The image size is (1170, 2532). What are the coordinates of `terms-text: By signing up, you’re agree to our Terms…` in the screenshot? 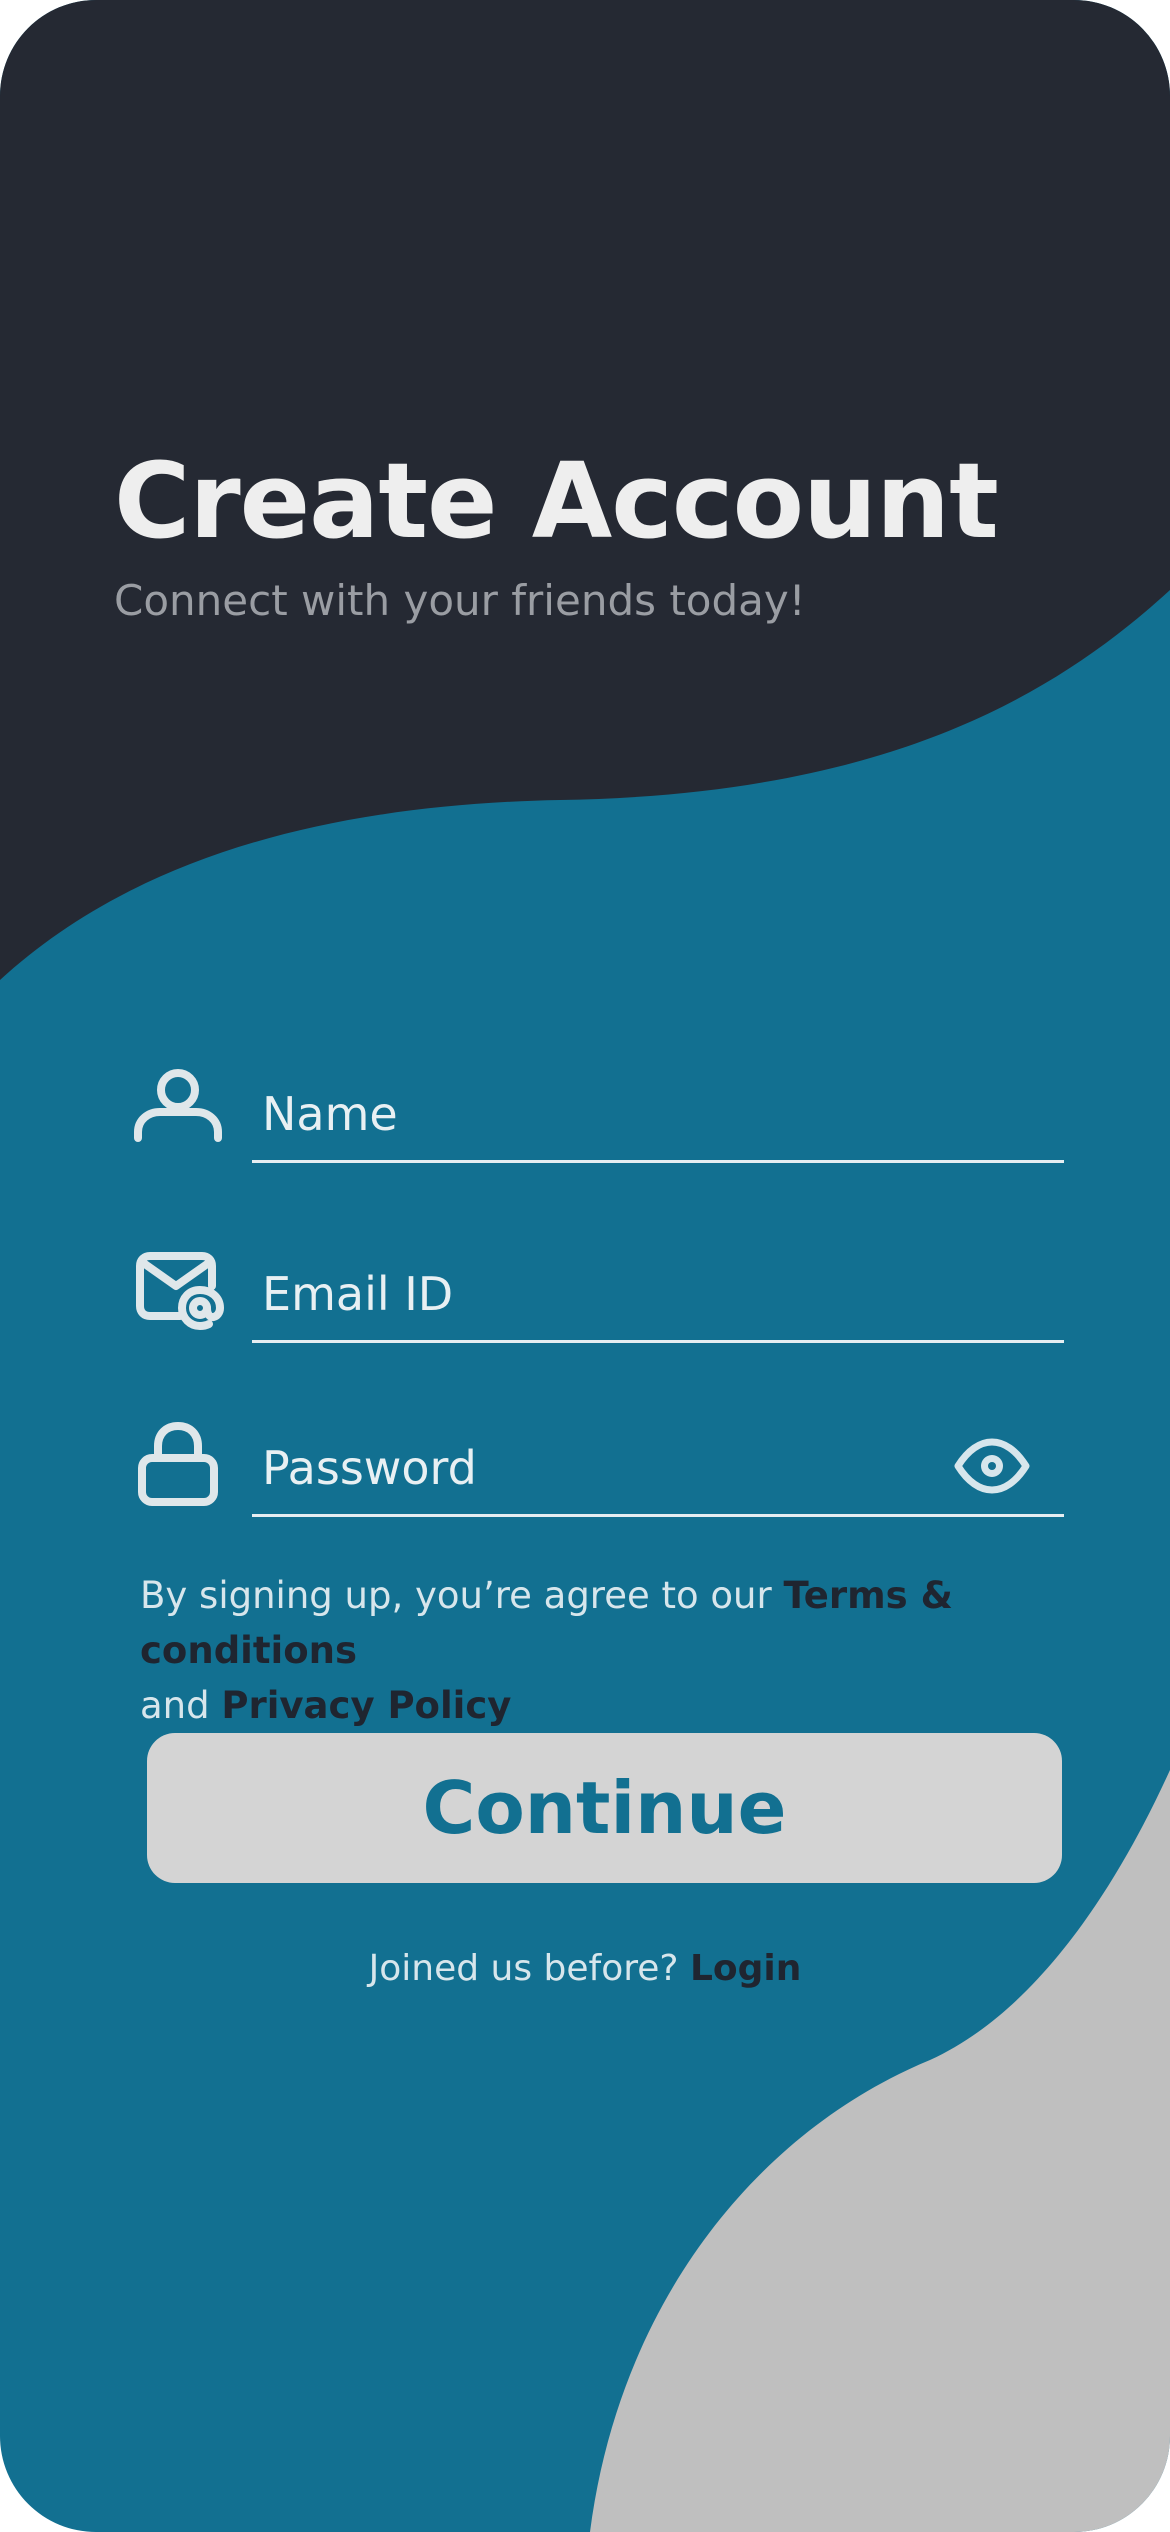 It's located at (620, 1650).